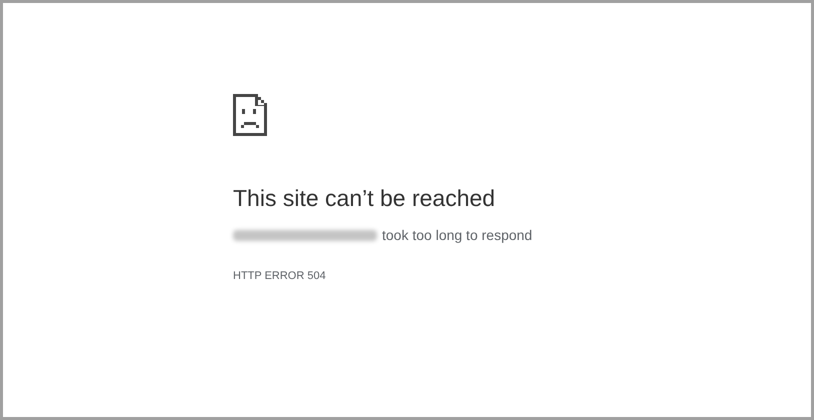  What do you see at coordinates (364, 198) in the screenshot?
I see `error-title: This site can’t be reached` at bounding box center [364, 198].